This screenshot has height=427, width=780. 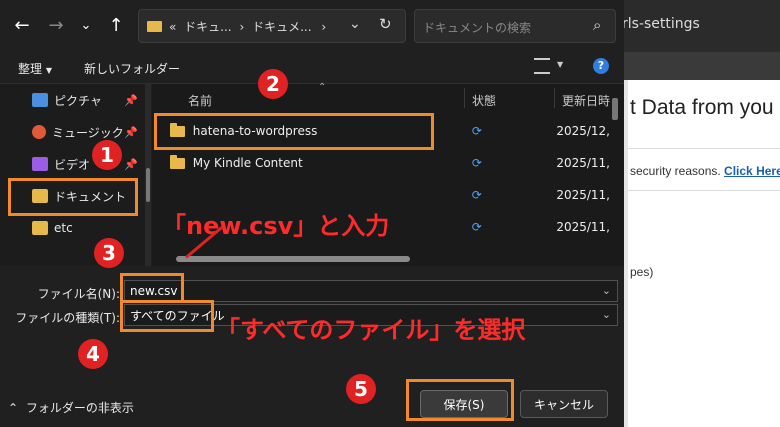 What do you see at coordinates (355, 24) in the screenshot?
I see `history-chevron-down-icon: ⌄` at bounding box center [355, 24].